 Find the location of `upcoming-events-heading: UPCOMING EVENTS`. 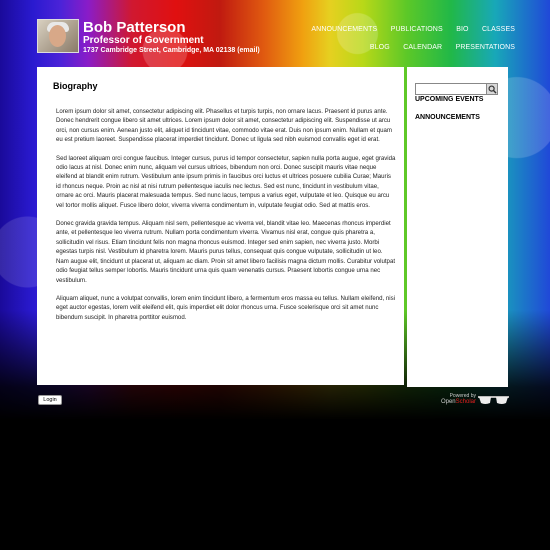

upcoming-events-heading: UPCOMING EVENTS is located at coordinates (449, 99).